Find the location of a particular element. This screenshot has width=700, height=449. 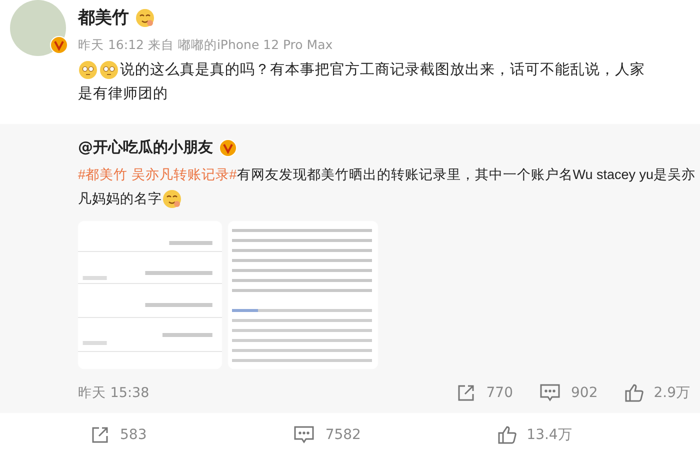

like-count: 13.4万 is located at coordinates (549, 435).